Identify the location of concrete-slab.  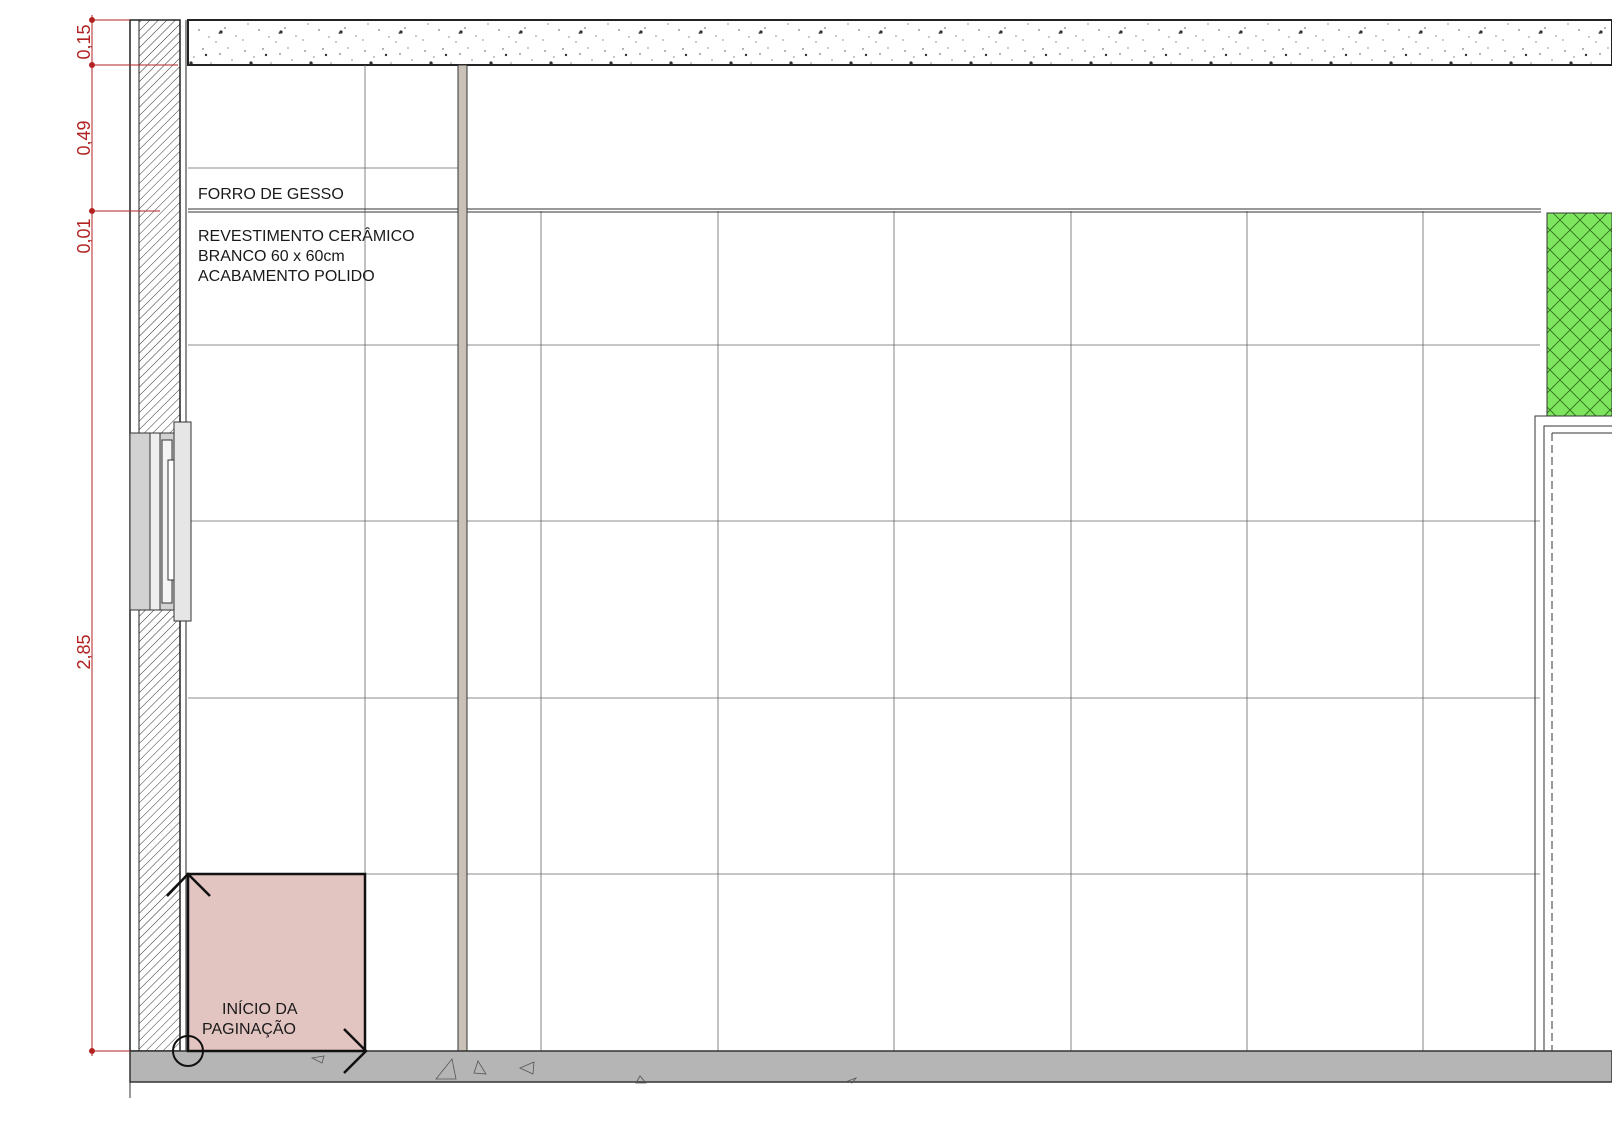
(899, 42).